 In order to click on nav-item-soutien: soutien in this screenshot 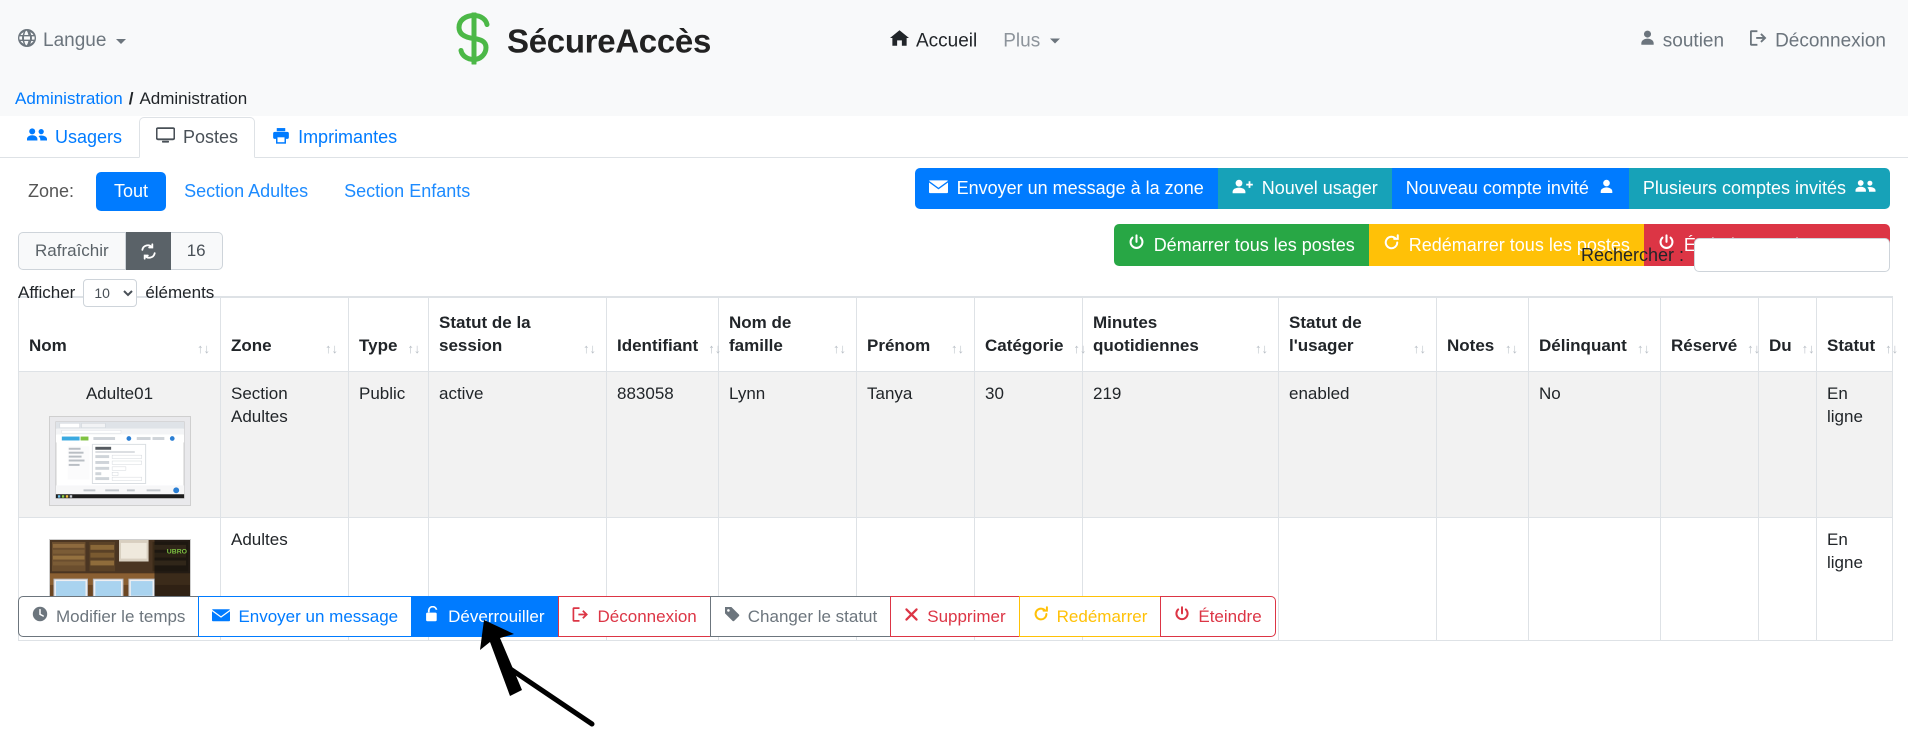, I will do `click(1681, 41)`.